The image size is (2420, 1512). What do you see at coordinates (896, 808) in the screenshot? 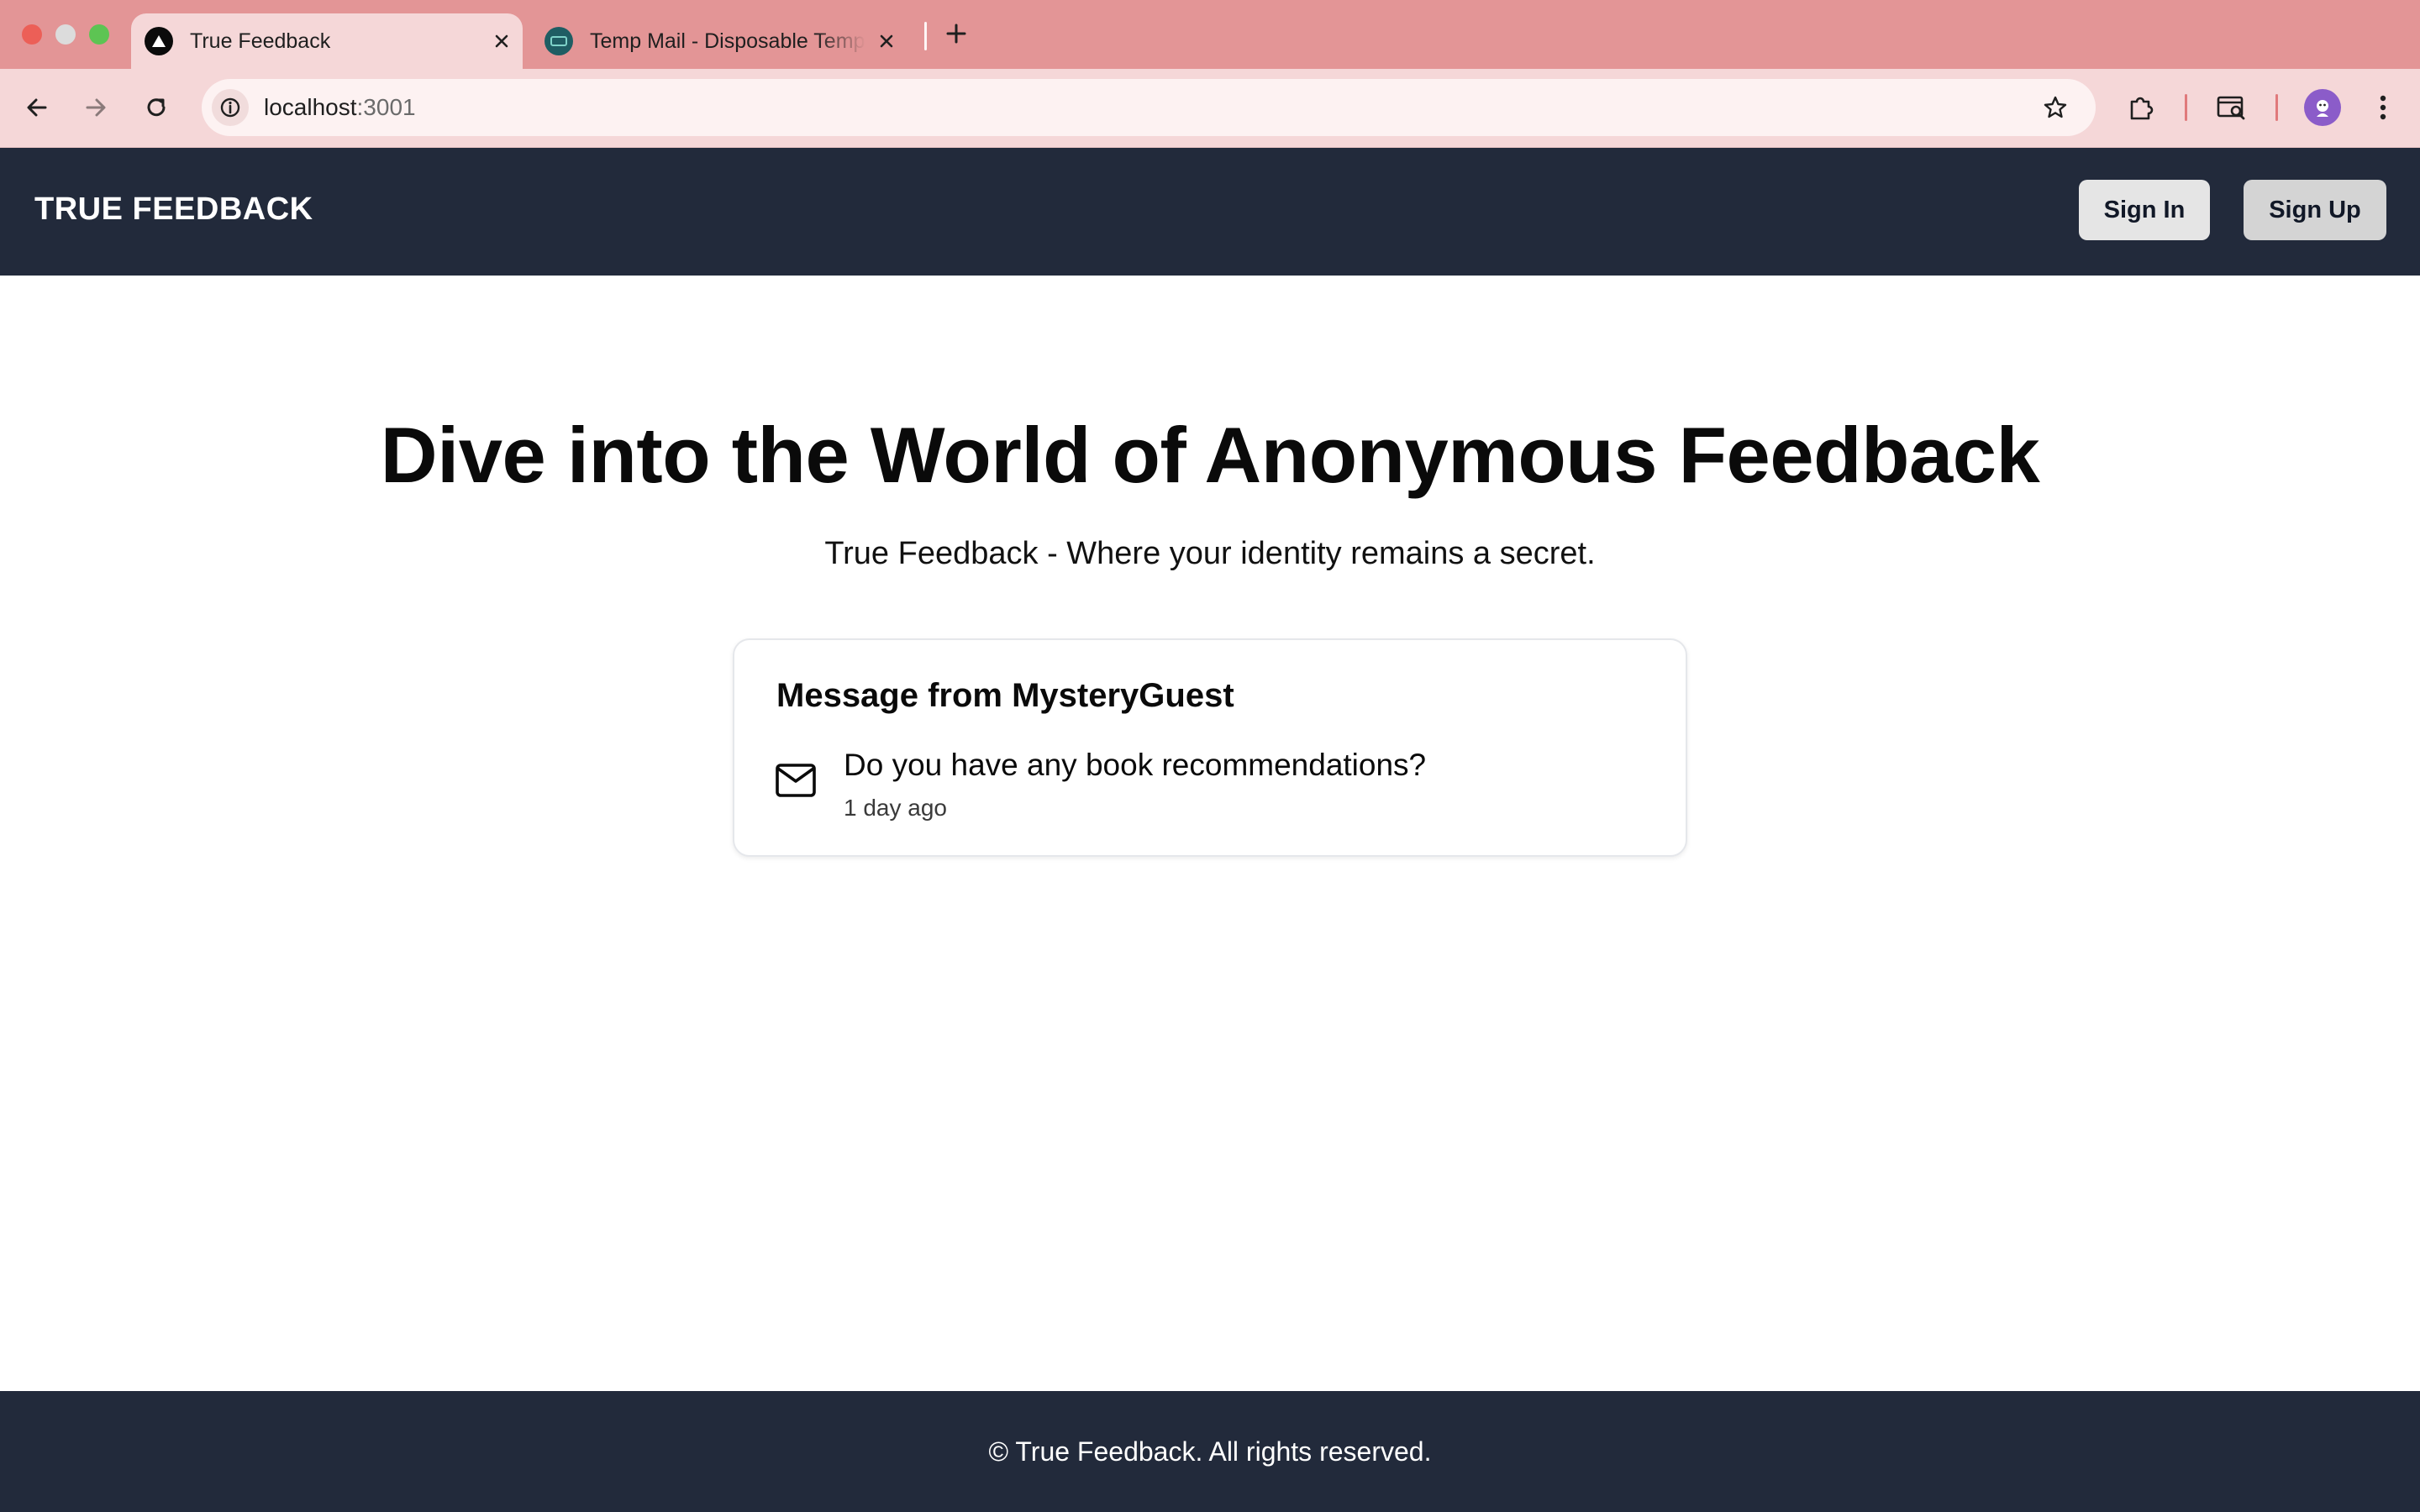
I see `message-timestamp: 1 day ago` at bounding box center [896, 808].